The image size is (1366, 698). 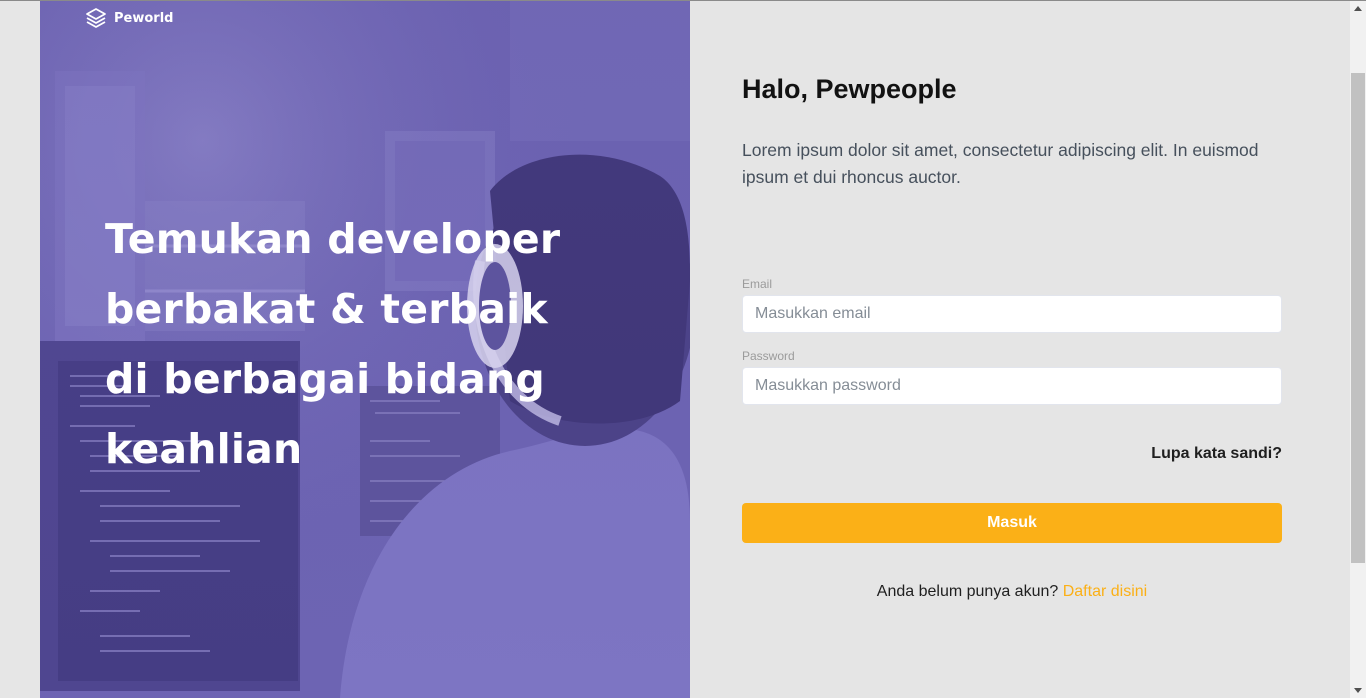 I want to click on login-button: Masuk, so click(x=1012, y=523).